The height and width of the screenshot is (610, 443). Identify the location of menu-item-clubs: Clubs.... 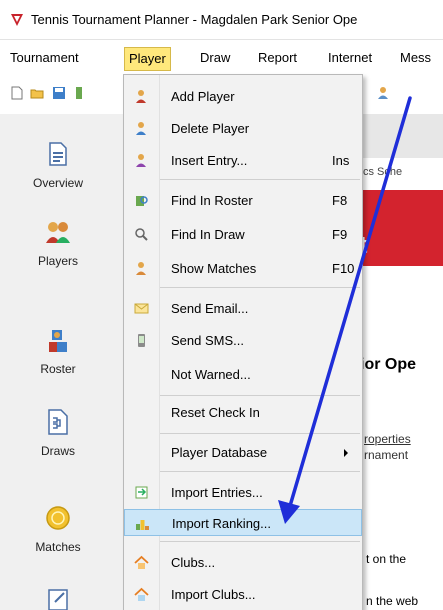
(243, 562).